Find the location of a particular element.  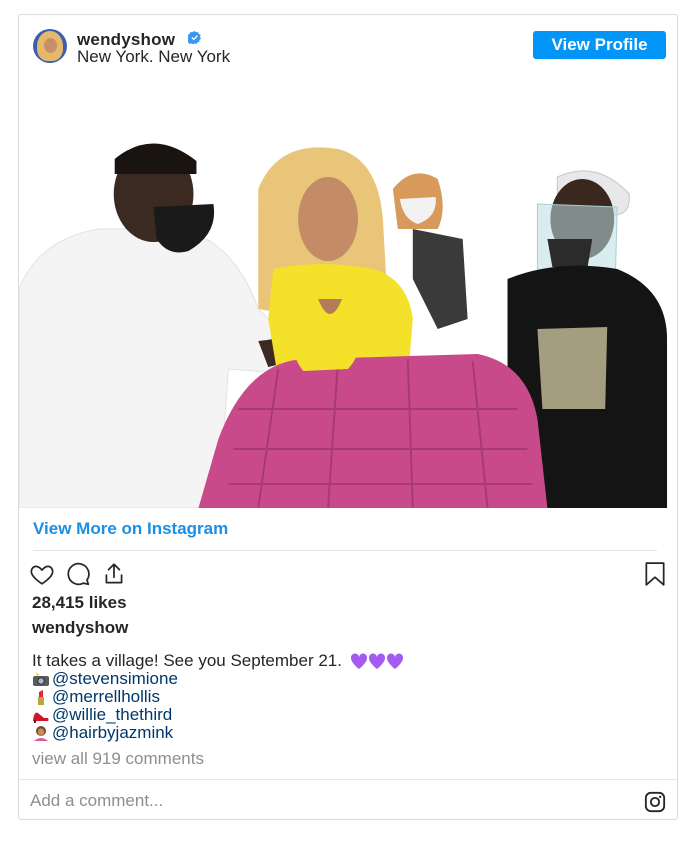

credit-mention: @stevensimione is located at coordinates (115, 679).